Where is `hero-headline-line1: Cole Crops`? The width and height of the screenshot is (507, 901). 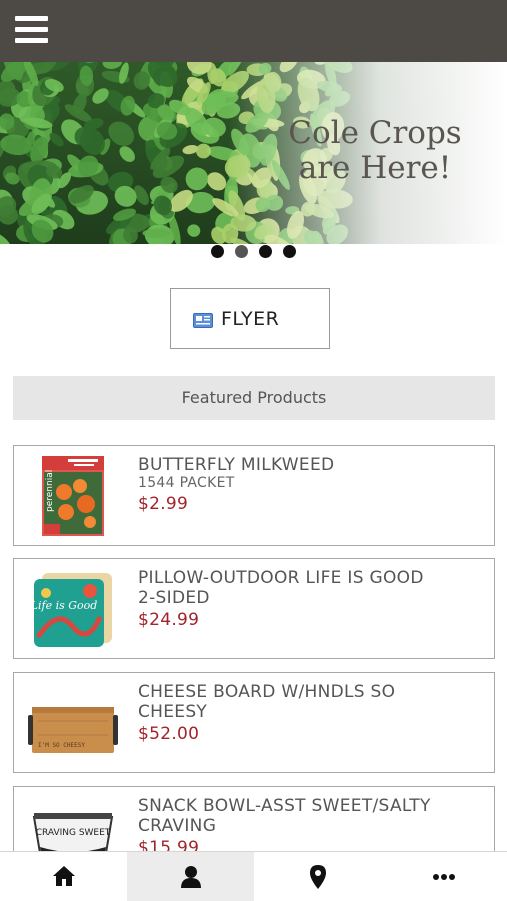
hero-headline-line1: Cole Crops is located at coordinates (375, 133).